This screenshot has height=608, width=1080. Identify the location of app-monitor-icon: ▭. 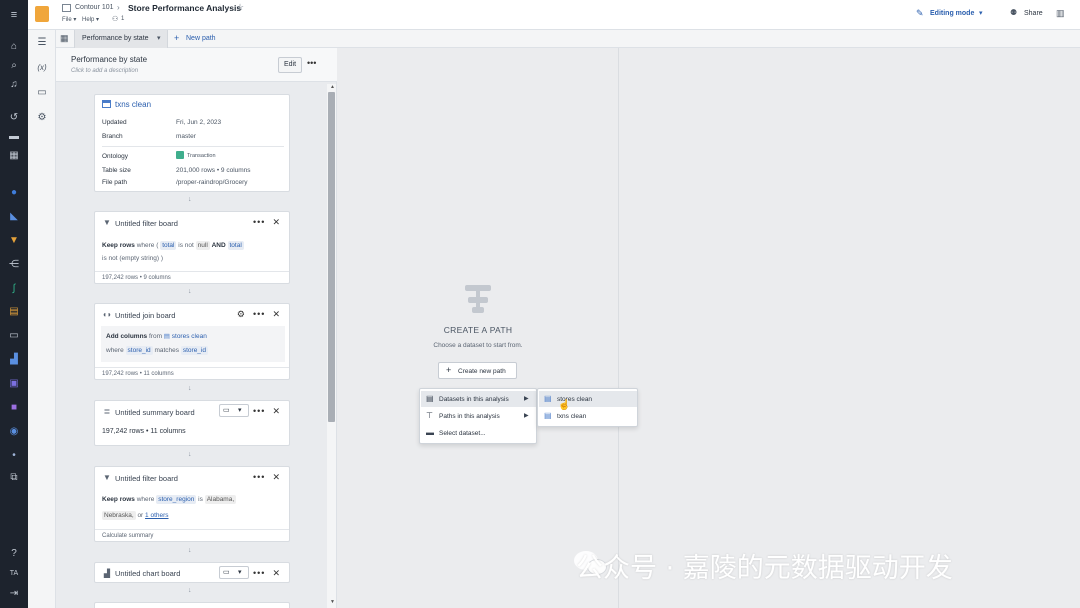
(14, 336).